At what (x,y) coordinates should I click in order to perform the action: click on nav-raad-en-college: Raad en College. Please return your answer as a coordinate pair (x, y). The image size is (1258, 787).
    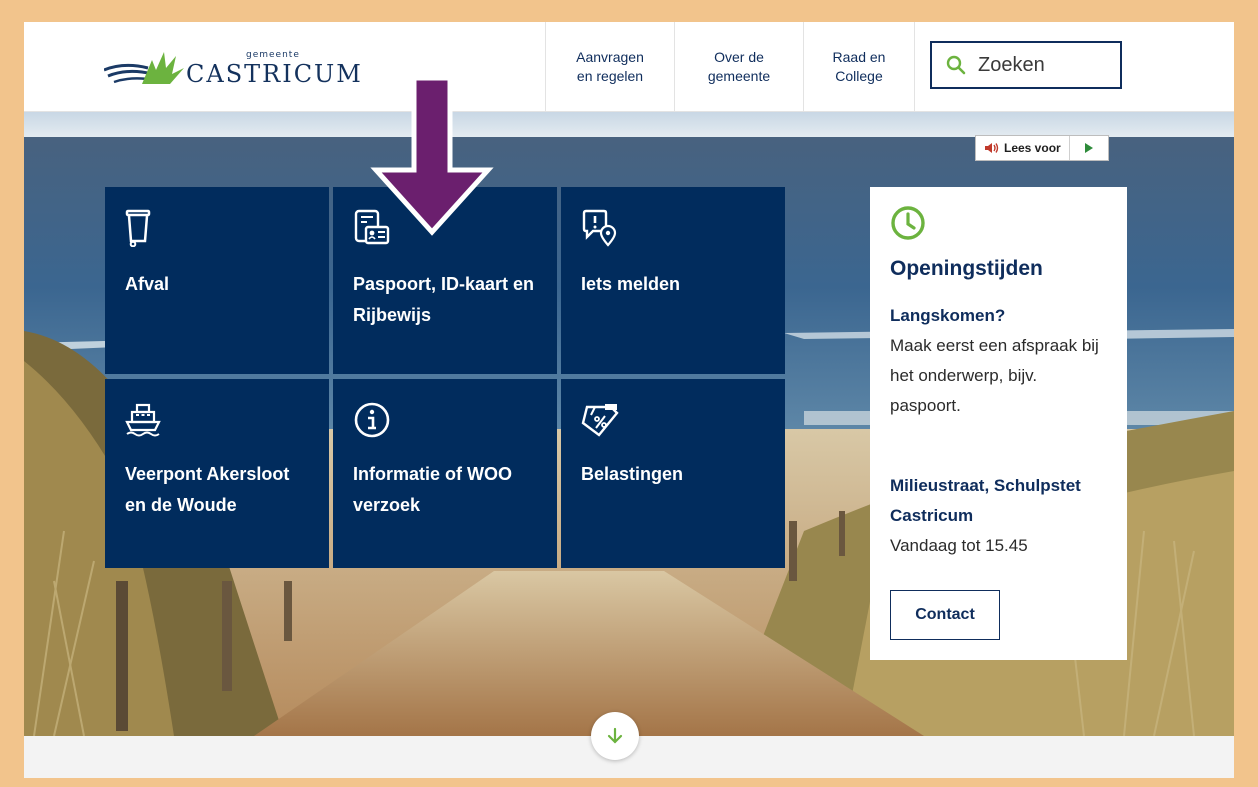
    Looking at the image, I should click on (859, 66).